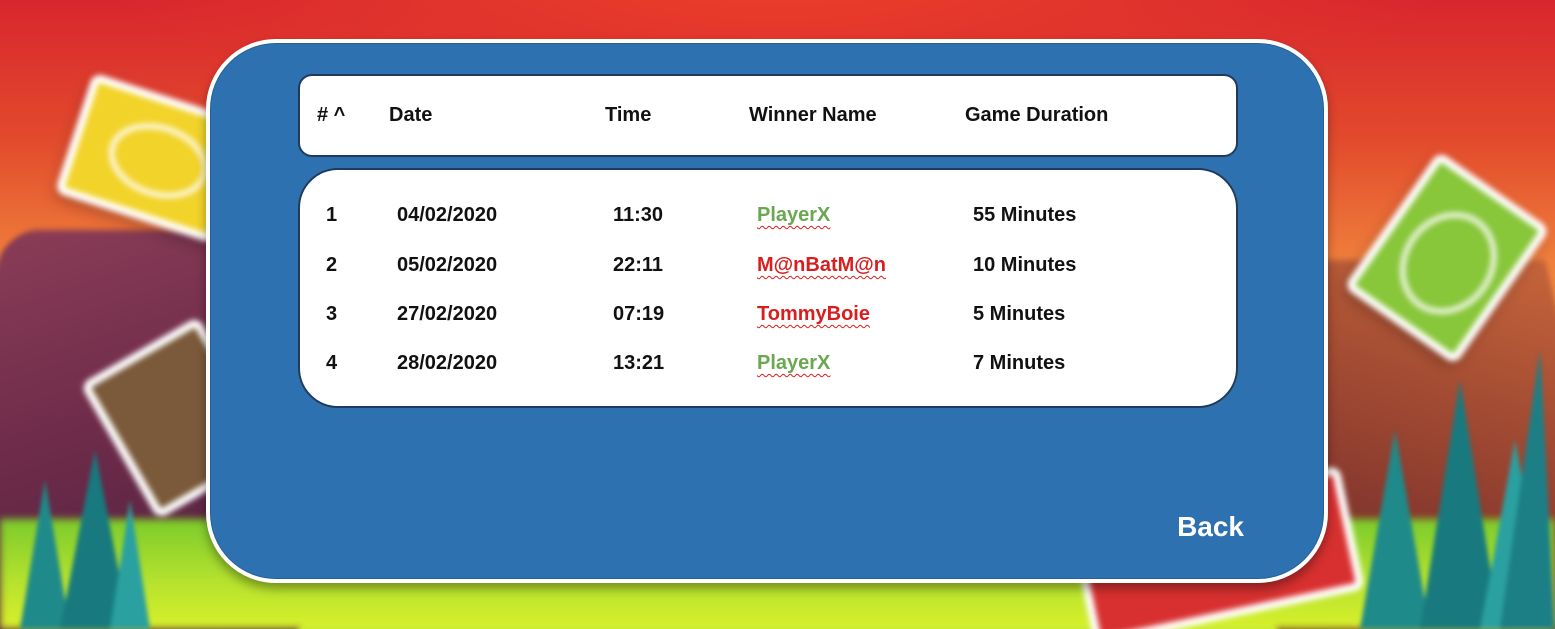 This screenshot has height=629, width=1555. I want to click on cell-date: 05/02/2020, so click(447, 265).